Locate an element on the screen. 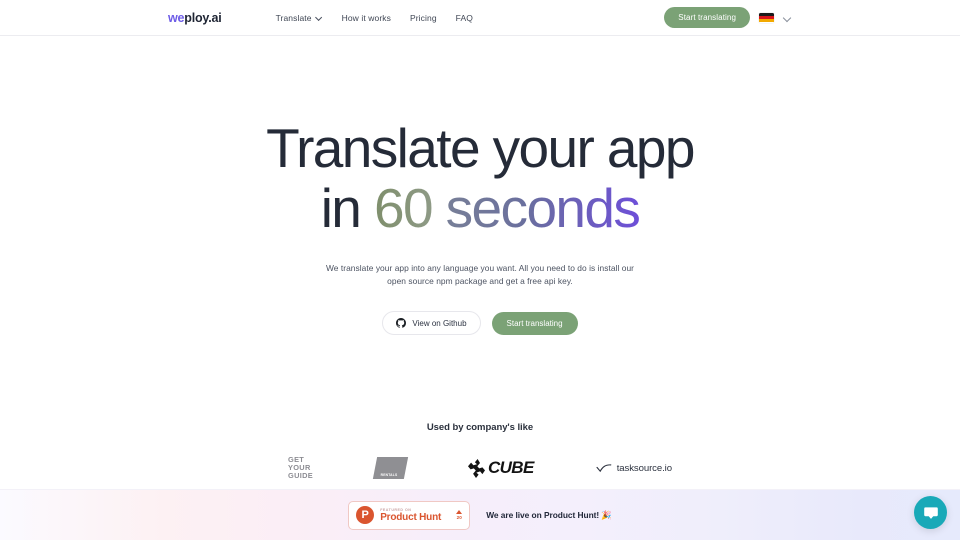 This screenshot has height=540, width=960. chevron-down-icon is located at coordinates (319, 17).